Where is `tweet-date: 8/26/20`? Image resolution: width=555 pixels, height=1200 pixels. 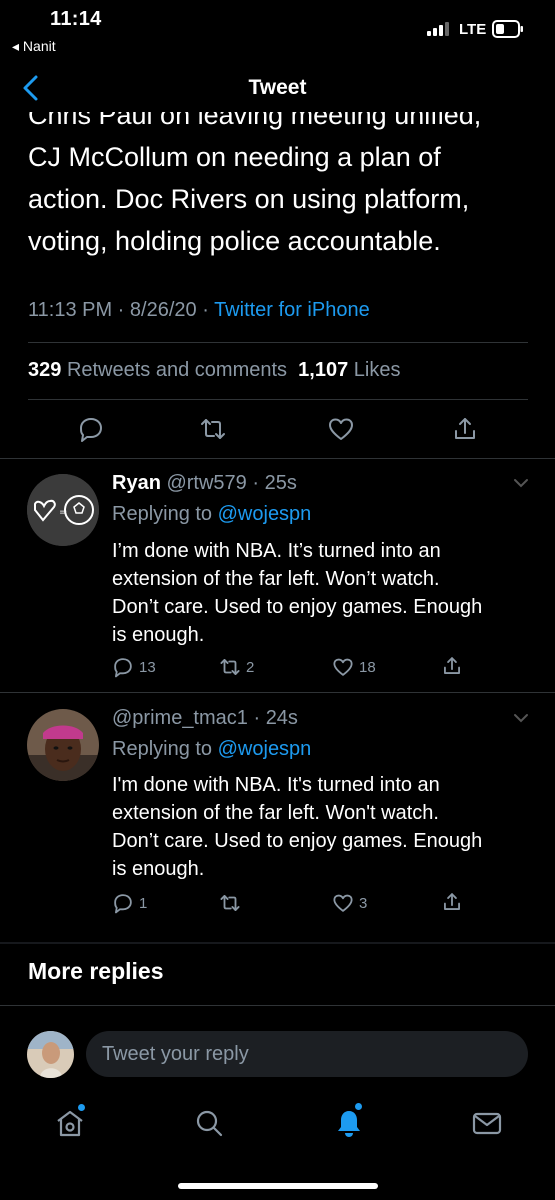
tweet-date: 8/26/20 is located at coordinates (163, 310).